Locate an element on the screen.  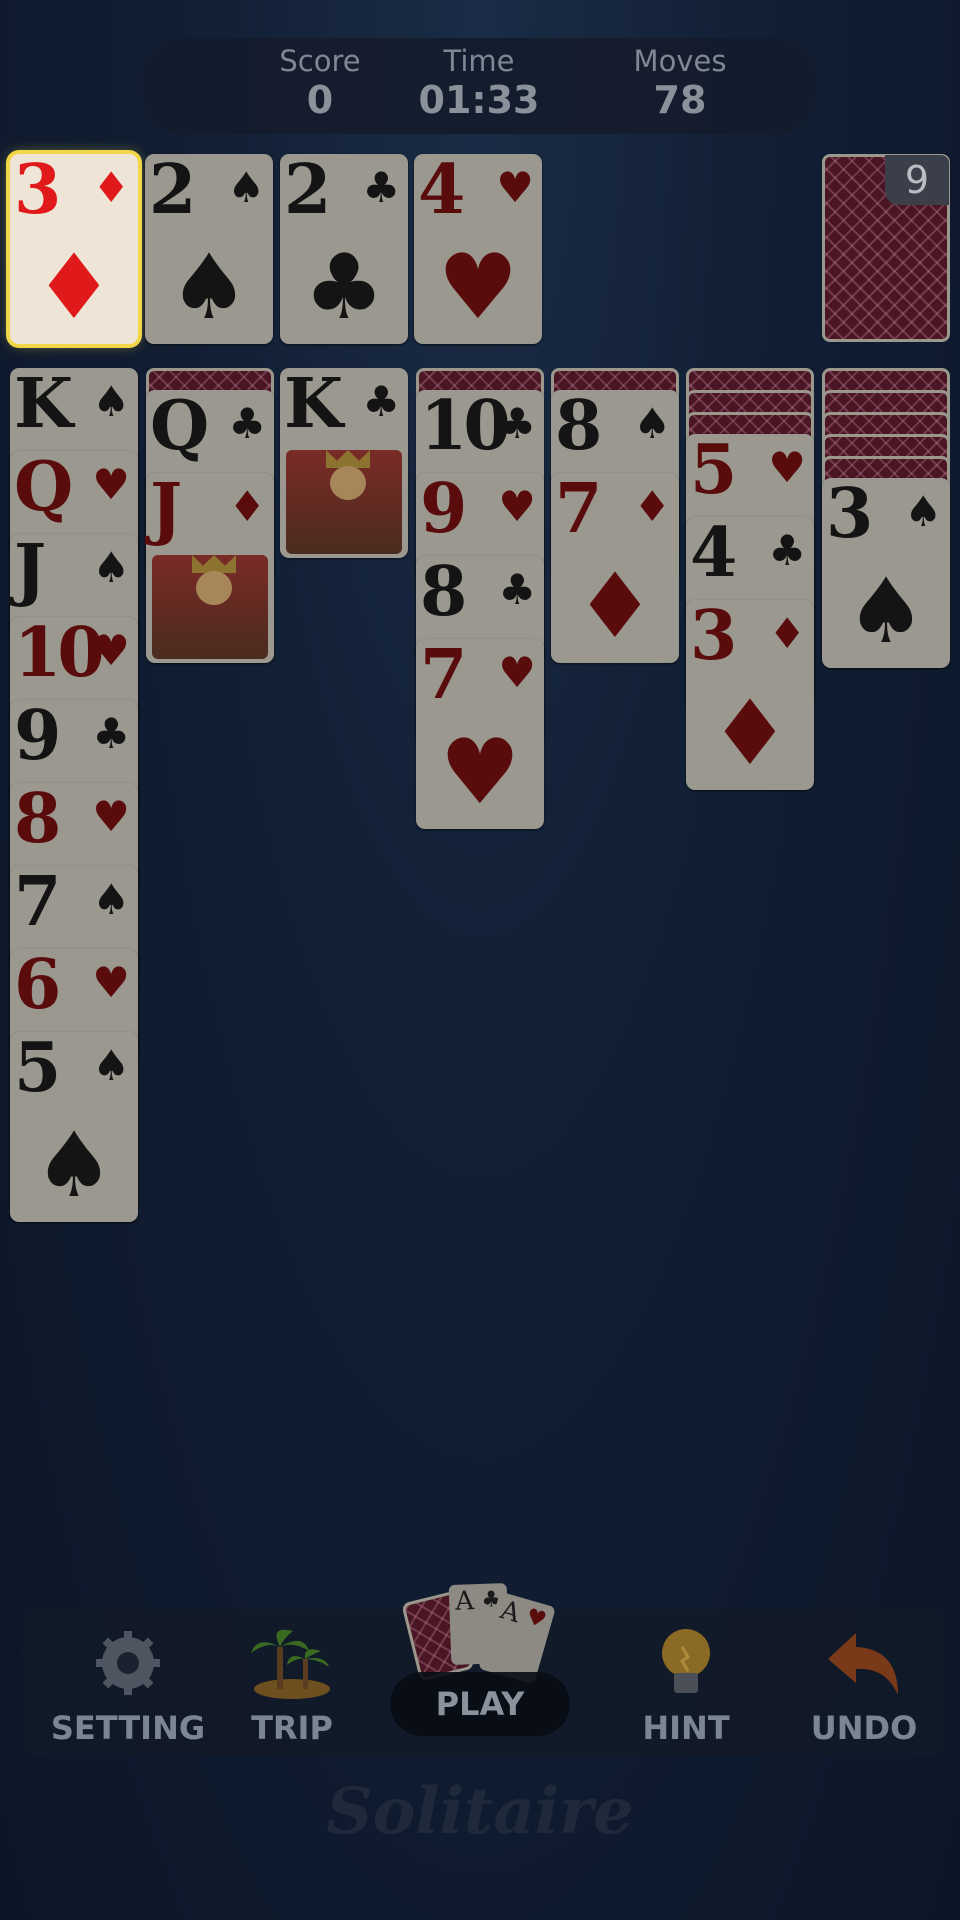
play-button: PLAY is located at coordinates (480, 1704).